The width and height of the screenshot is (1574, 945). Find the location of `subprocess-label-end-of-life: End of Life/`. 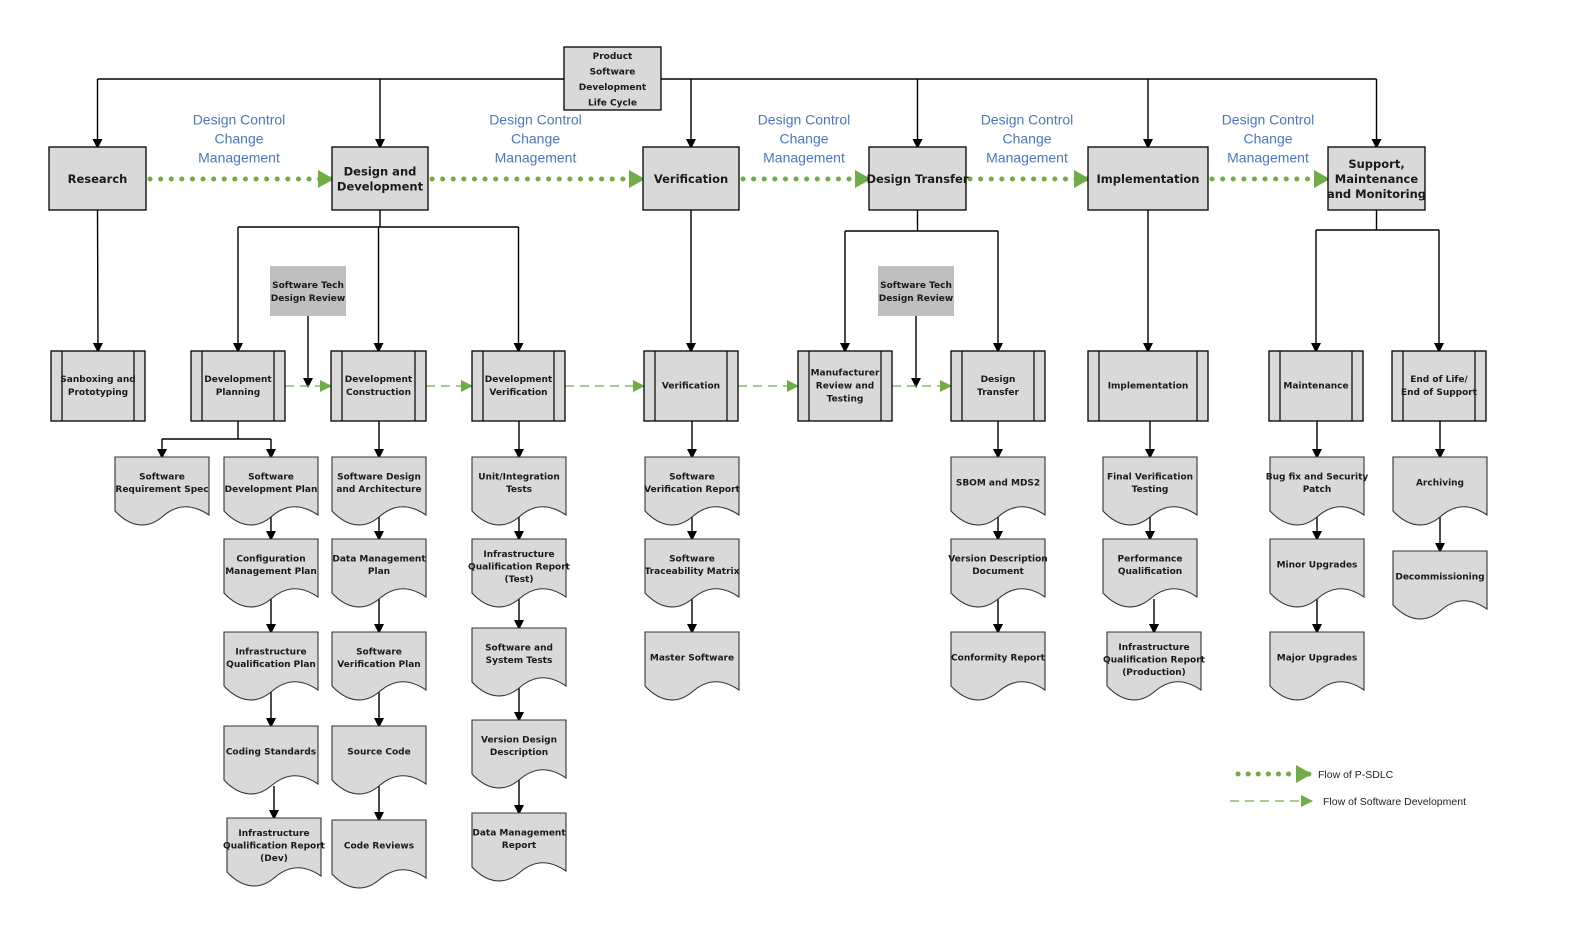

subprocess-label-end-of-life: End of Life/ is located at coordinates (1439, 380).